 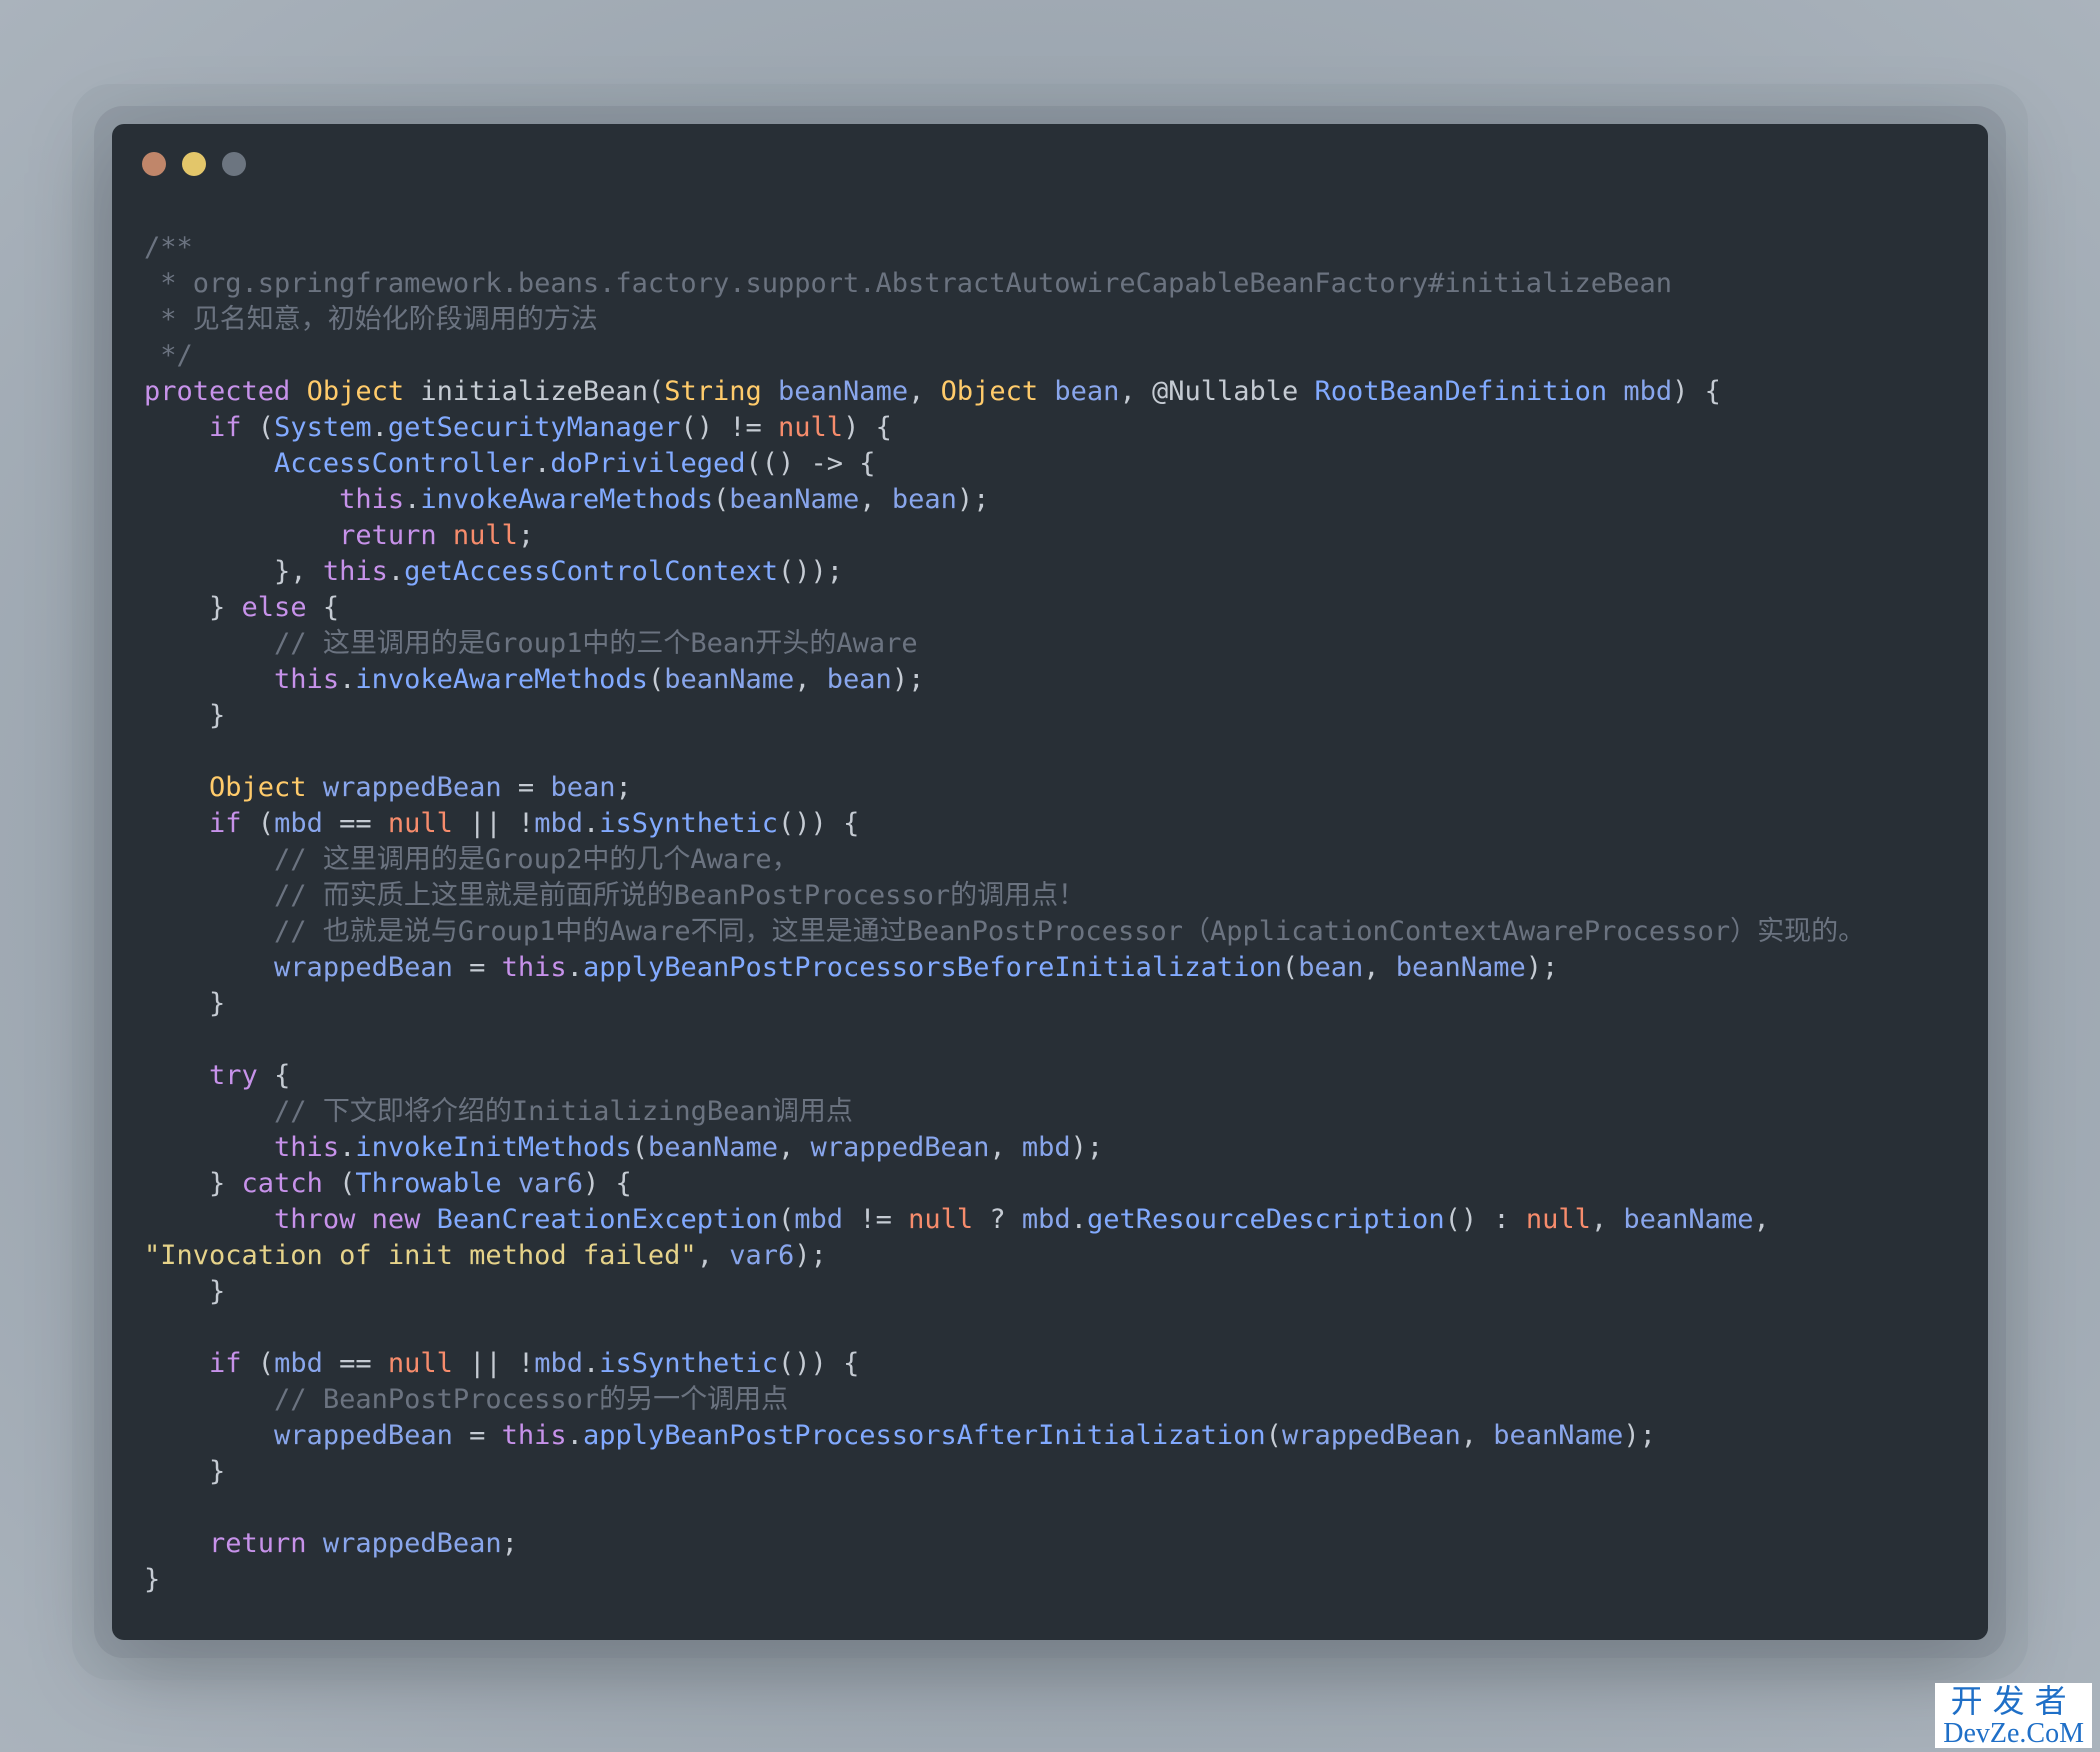 I want to click on code-line: // 下文即将介绍的InitializingBean调用点, so click(x=1054, y=1112).